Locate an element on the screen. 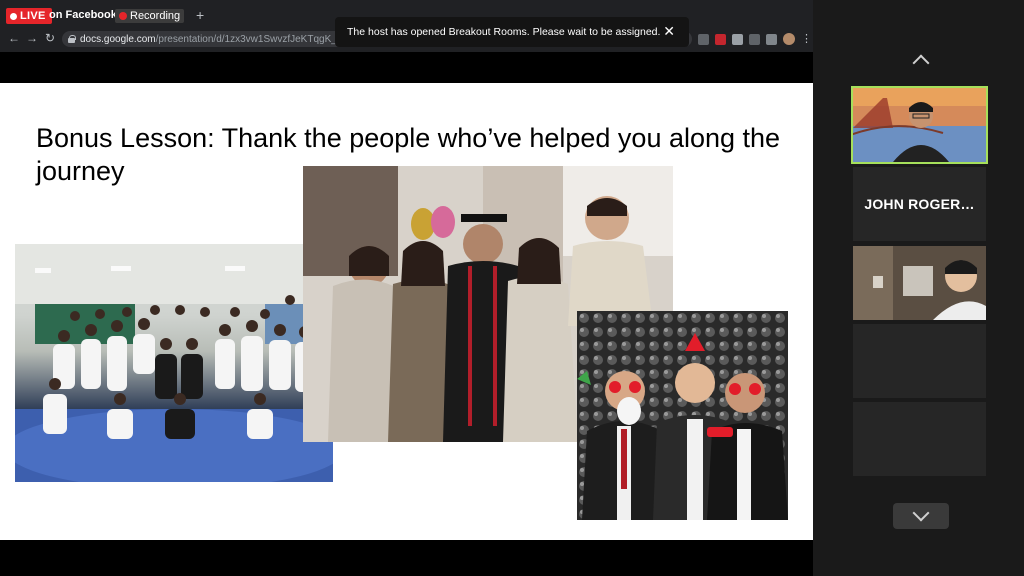 The width and height of the screenshot is (1024, 576). live-badge: LIVE is located at coordinates (29, 16).